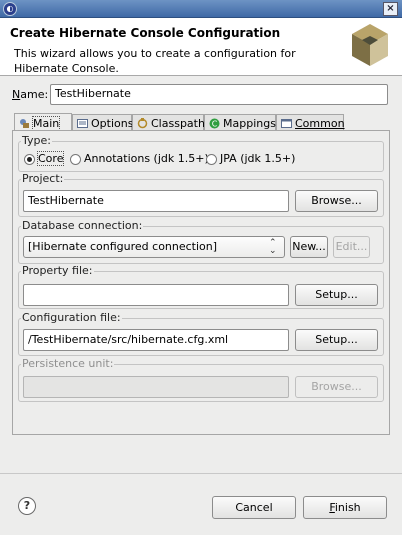  I want to click on name-input: TestHibernate, so click(219, 94).